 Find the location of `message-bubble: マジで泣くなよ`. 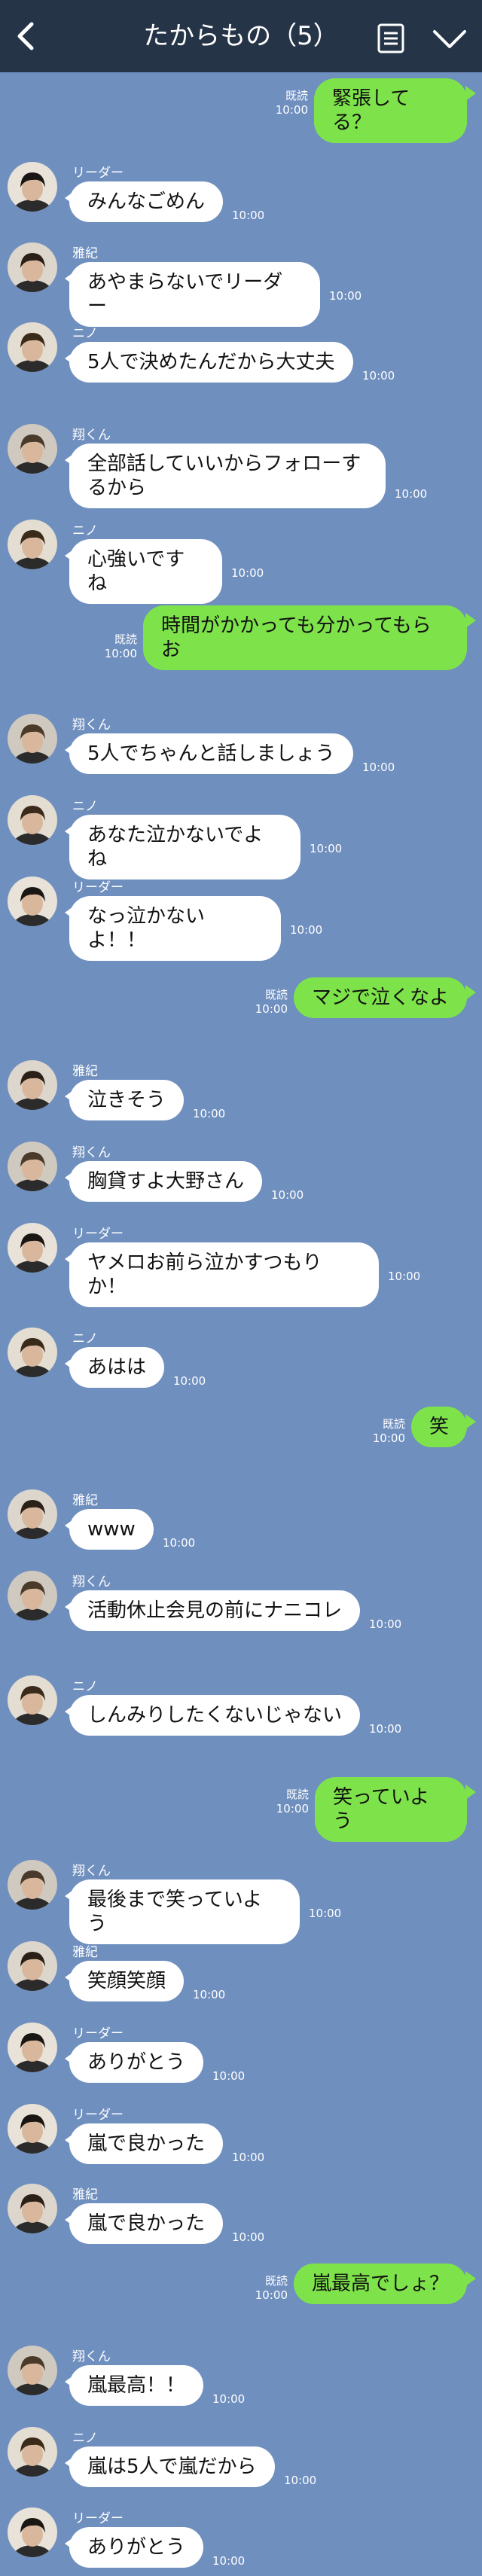

message-bubble: マジで泣くなよ is located at coordinates (380, 997).